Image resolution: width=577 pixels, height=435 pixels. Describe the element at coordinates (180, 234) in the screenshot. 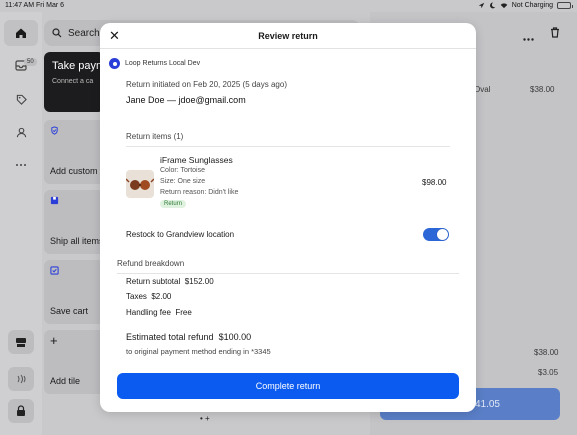

I see `restock-label: Restock to Grandview location` at that location.